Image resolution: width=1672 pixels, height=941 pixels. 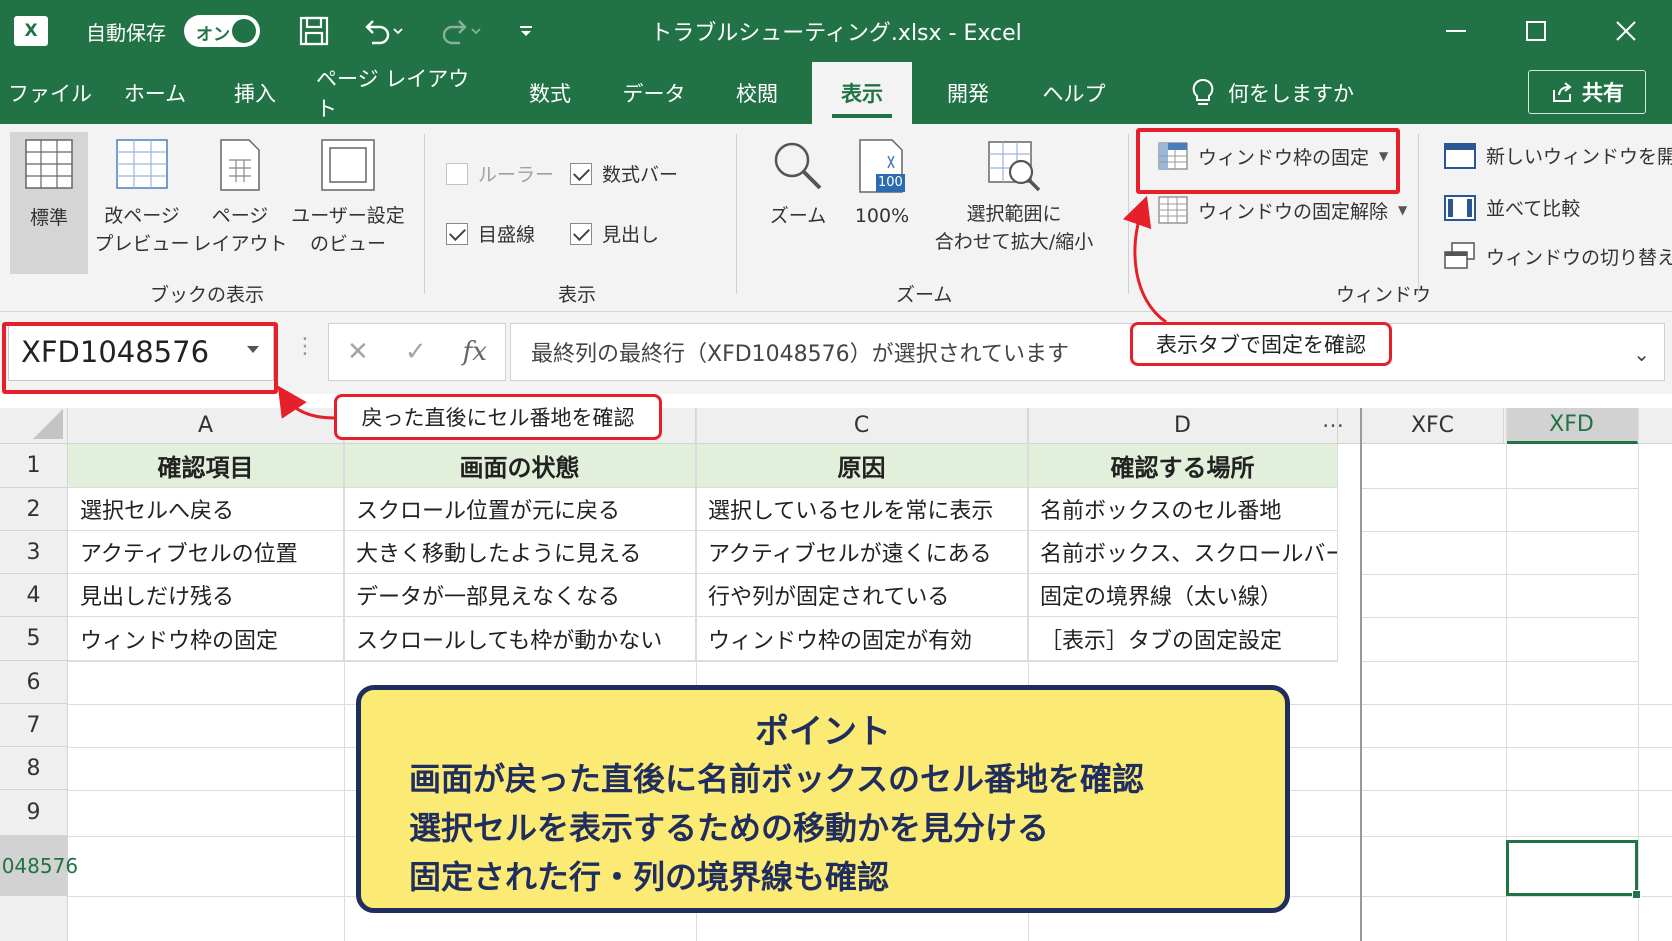 I want to click on tab-insert: 挿入, so click(x=255, y=93).